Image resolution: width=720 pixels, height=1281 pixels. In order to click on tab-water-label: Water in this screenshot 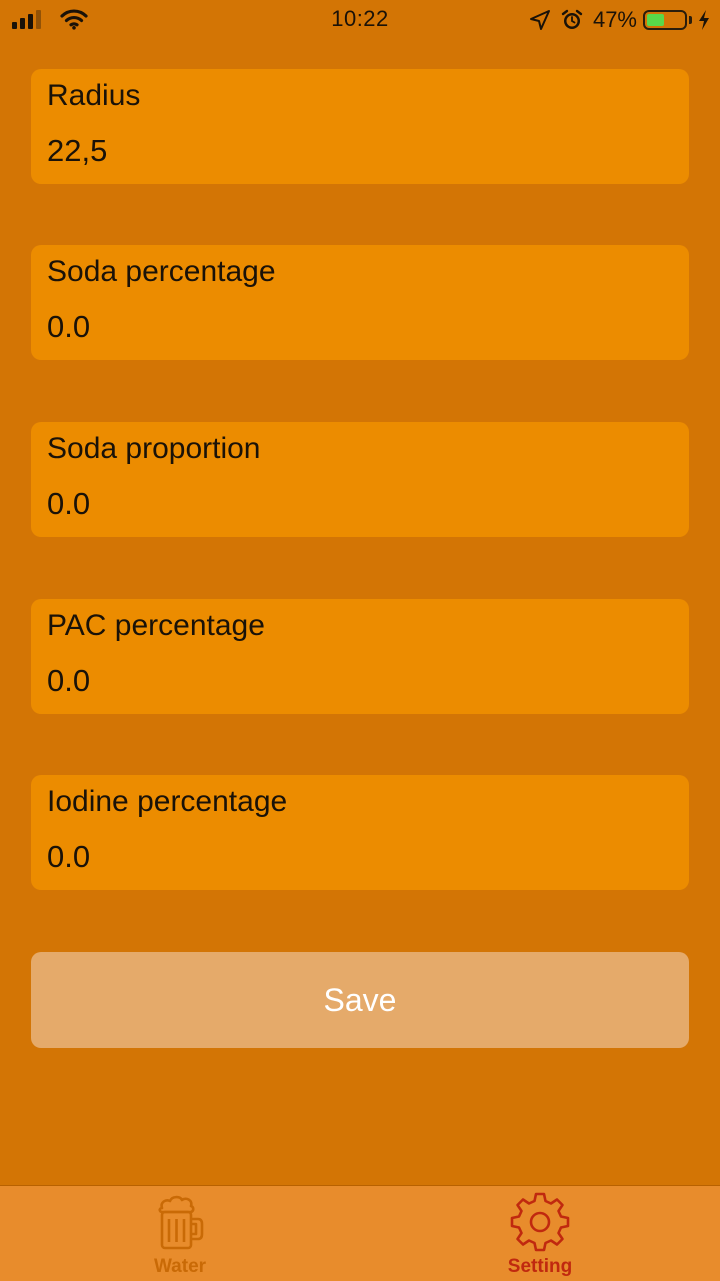, I will do `click(180, 1266)`.